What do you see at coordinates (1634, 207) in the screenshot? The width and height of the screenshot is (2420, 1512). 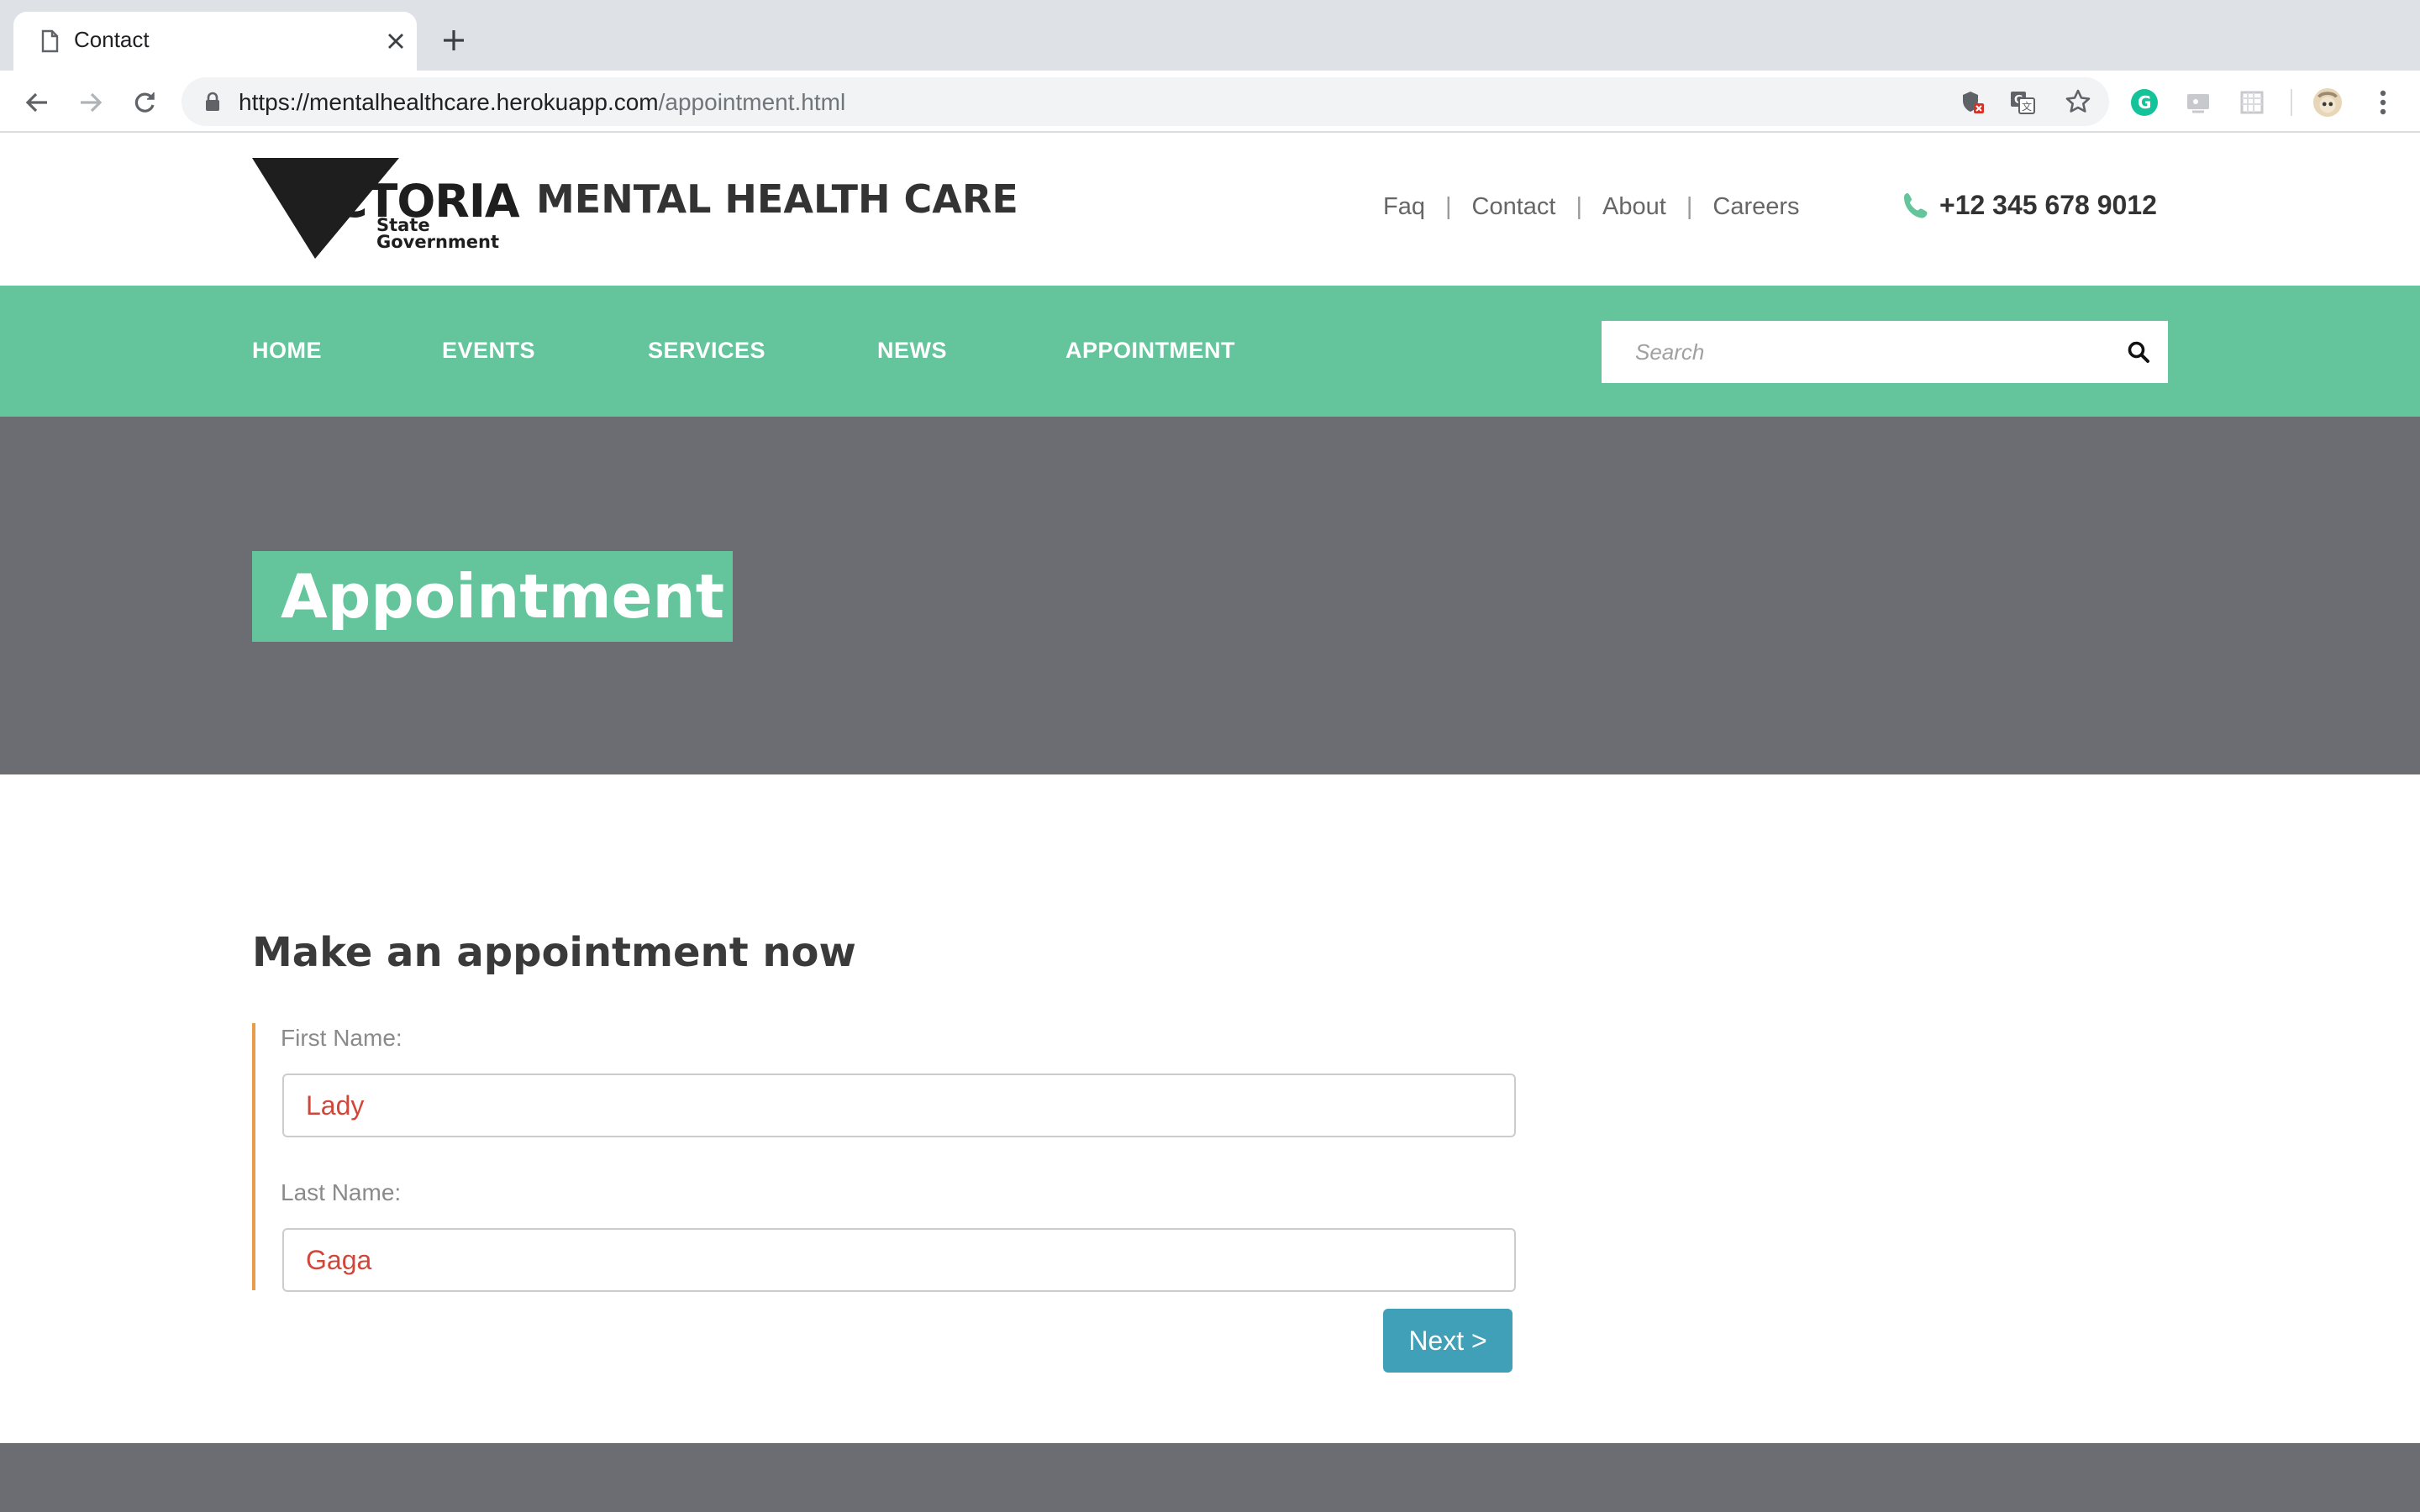 I see `top-link-about: About` at bounding box center [1634, 207].